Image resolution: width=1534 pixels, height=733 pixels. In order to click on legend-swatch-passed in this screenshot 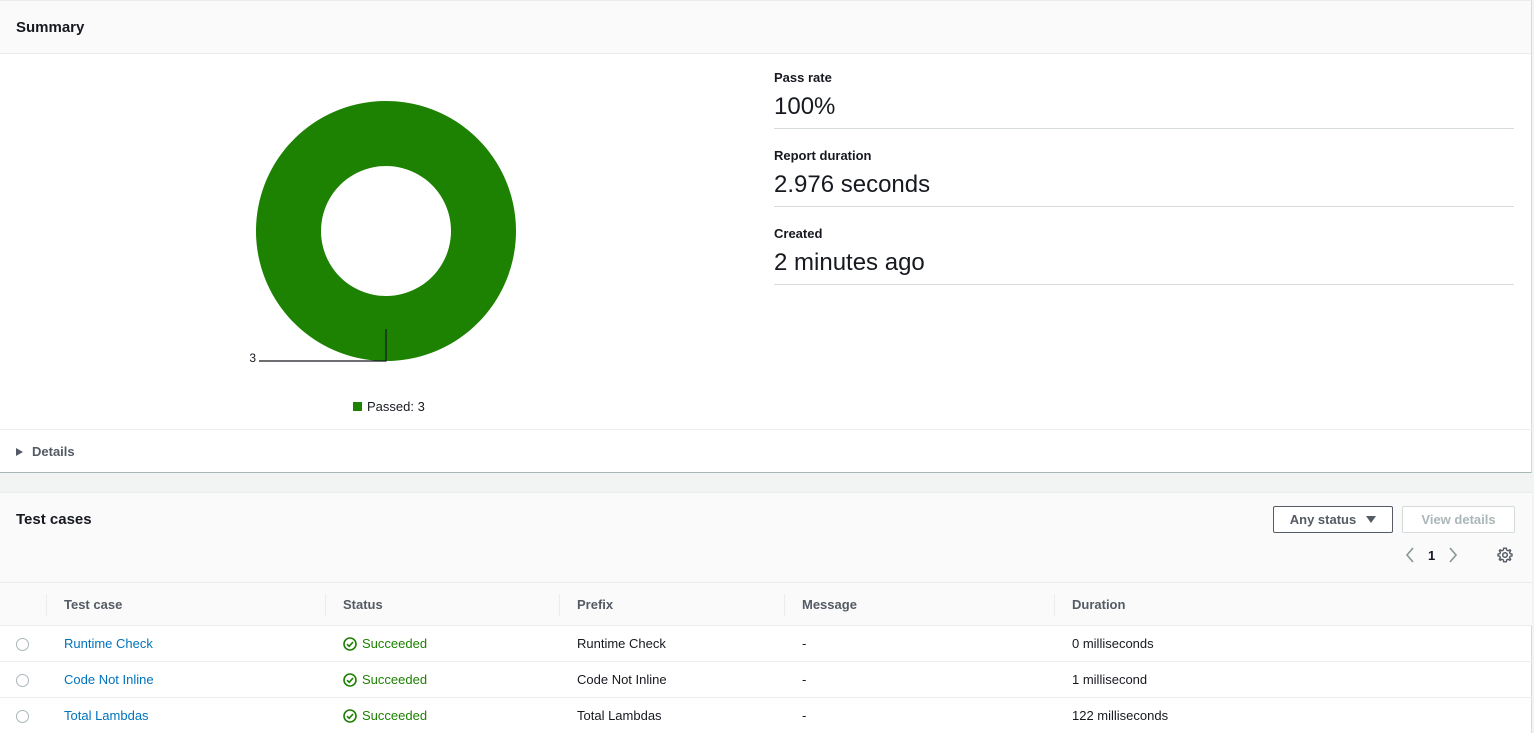, I will do `click(357, 406)`.